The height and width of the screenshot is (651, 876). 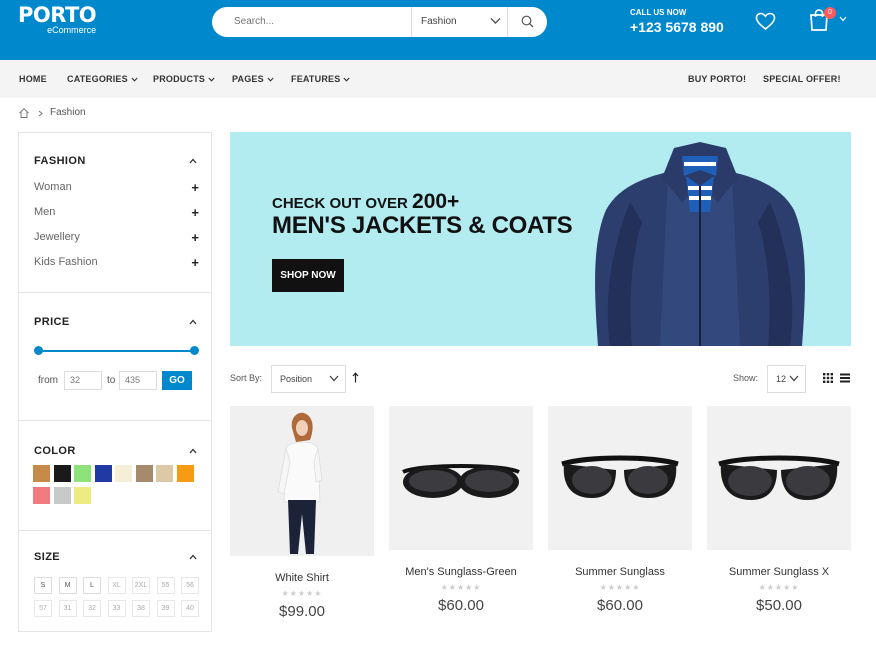 What do you see at coordinates (355, 377) in the screenshot?
I see `sort-direction-arrow-icon` at bounding box center [355, 377].